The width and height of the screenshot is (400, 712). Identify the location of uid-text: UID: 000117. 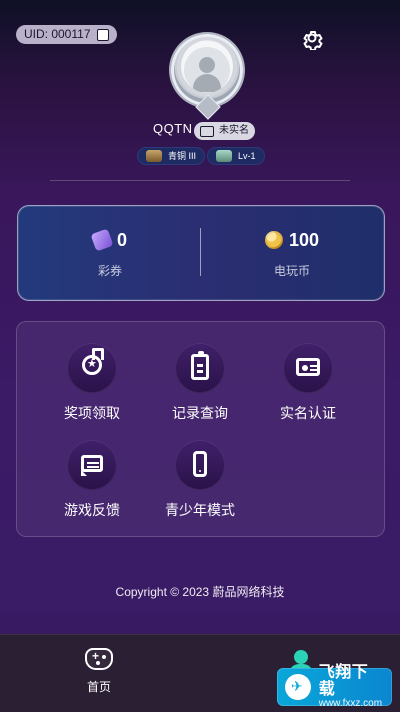
(57, 34).